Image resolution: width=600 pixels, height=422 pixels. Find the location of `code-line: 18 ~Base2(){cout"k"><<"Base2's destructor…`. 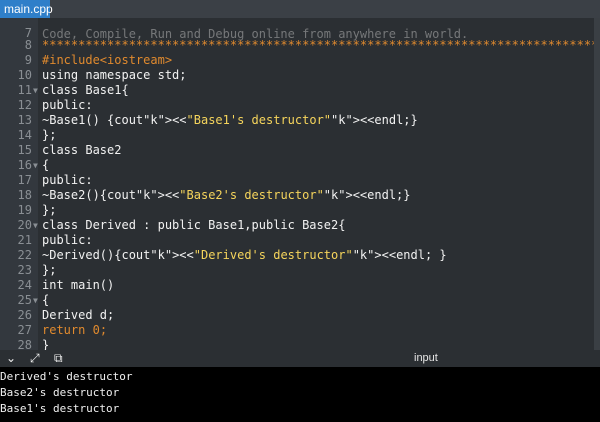

code-line: 18 ~Base2(){cout"k"><<"Base2's destructor… is located at coordinates (214, 195).